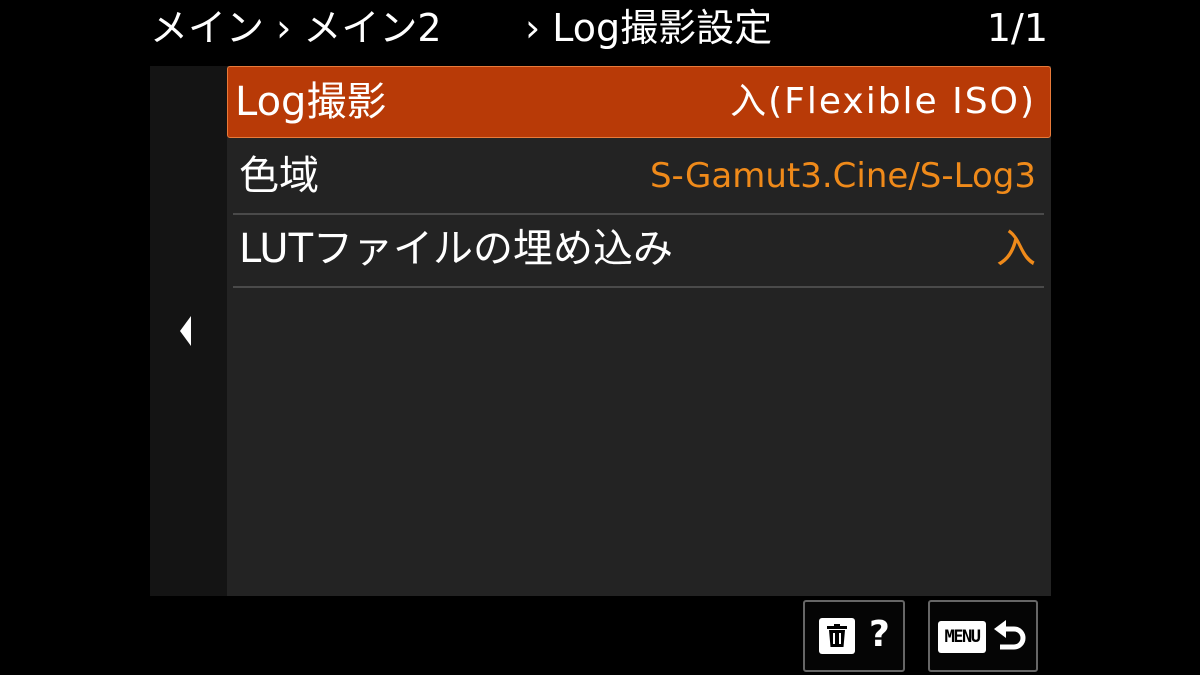  Describe the element at coordinates (1010, 635) in the screenshot. I see `return-icon` at that location.